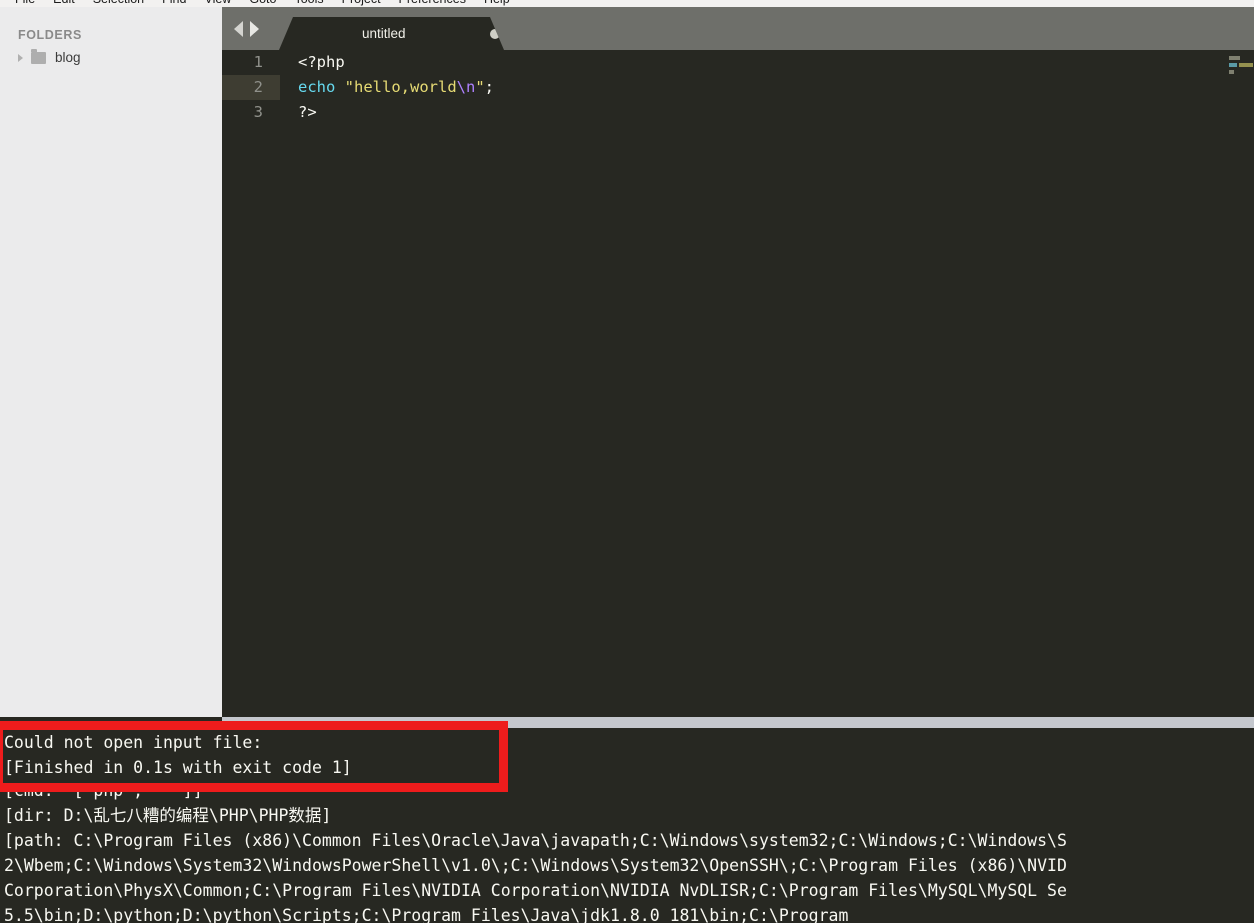 This screenshot has width=1254, height=923. I want to click on code-token: <?php, so click(321, 62).